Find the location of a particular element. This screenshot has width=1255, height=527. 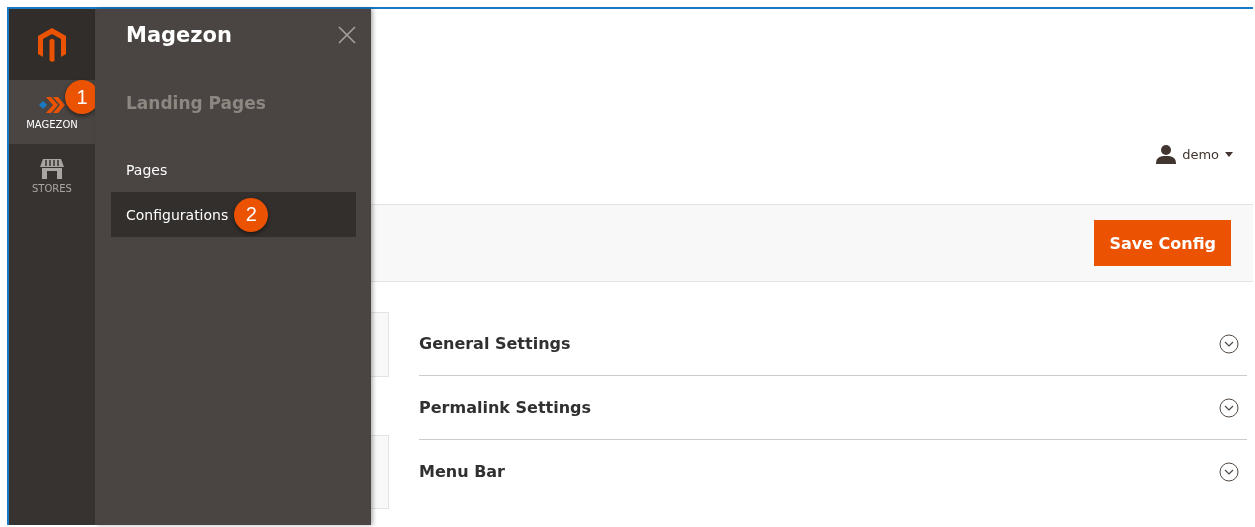

nav-item: MAGEZON 1 is located at coordinates (52, 112).